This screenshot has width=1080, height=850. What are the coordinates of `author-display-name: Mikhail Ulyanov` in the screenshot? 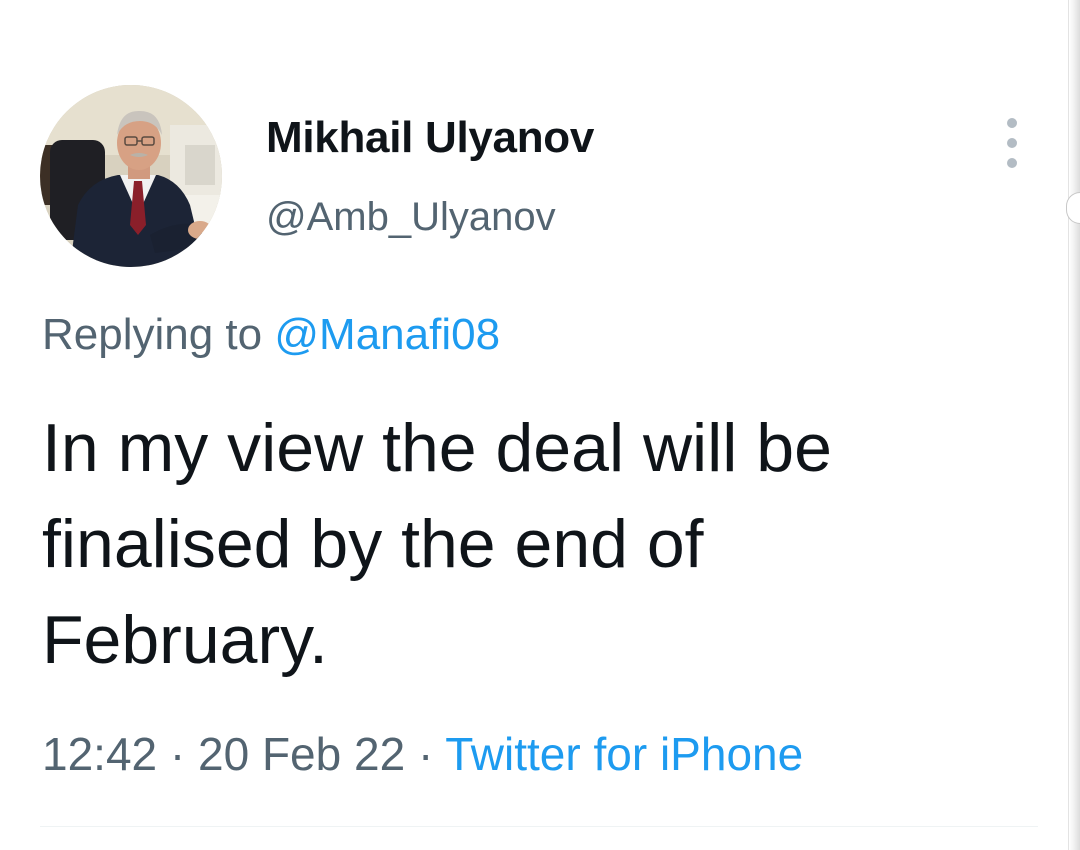 It's located at (430, 138).